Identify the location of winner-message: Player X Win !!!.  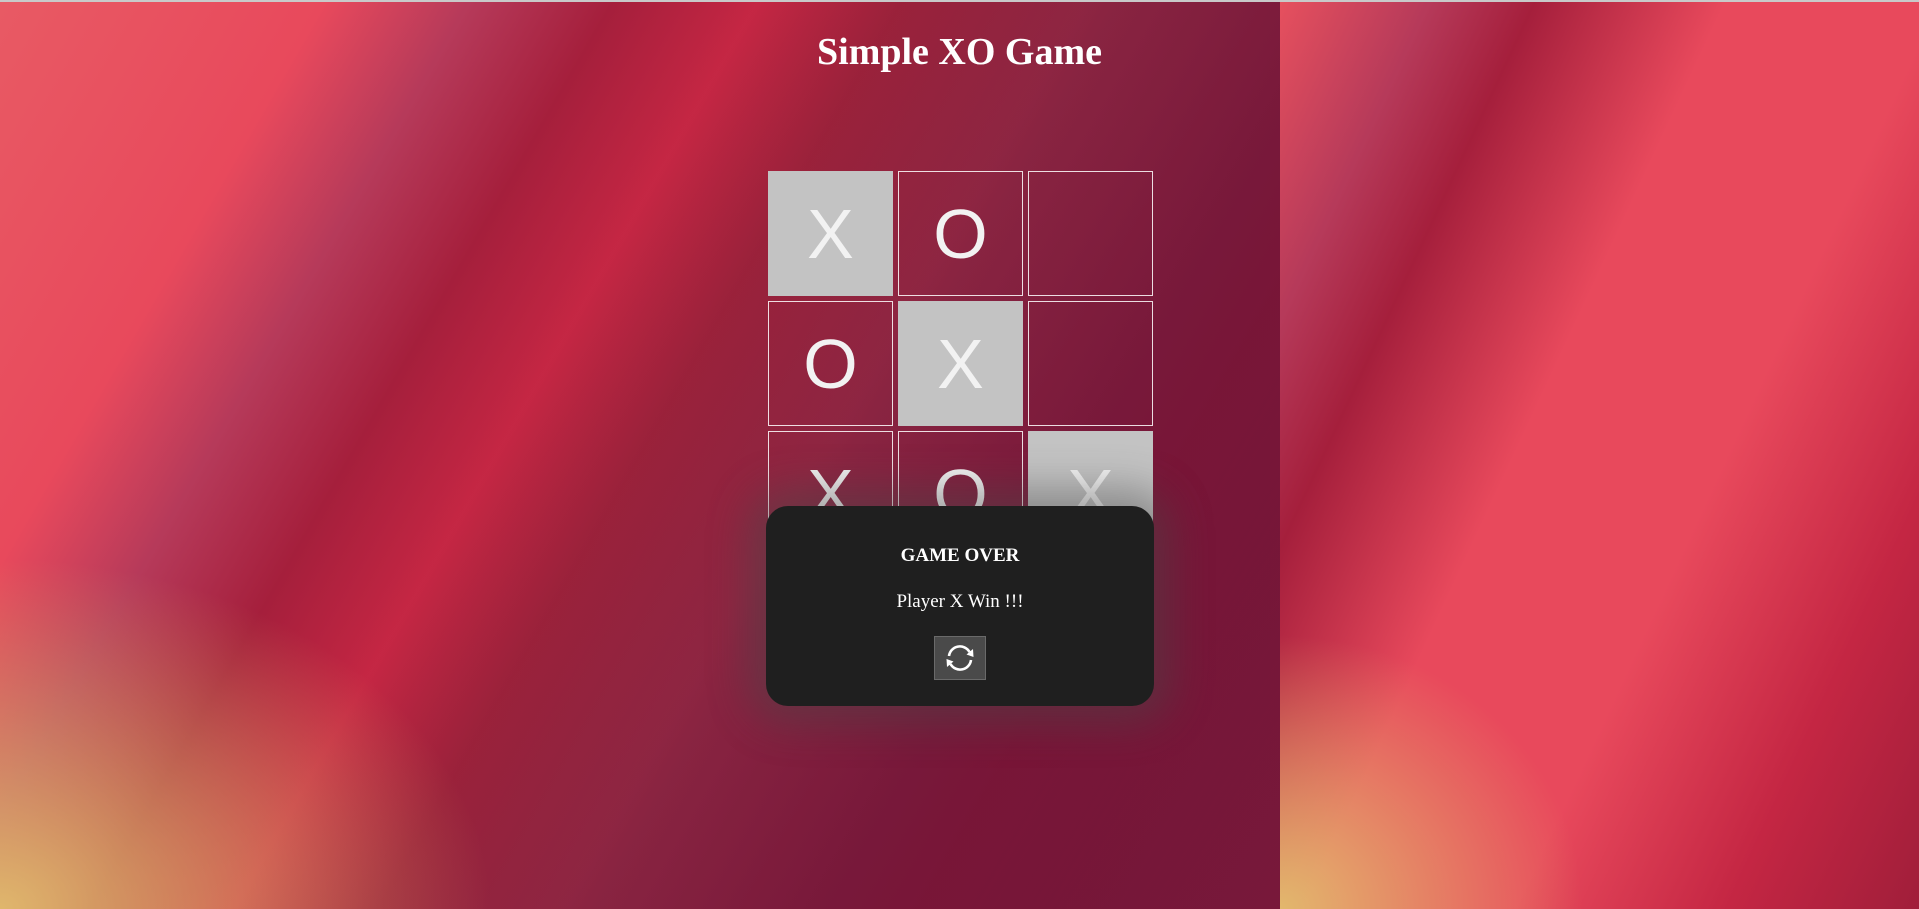
(960, 601).